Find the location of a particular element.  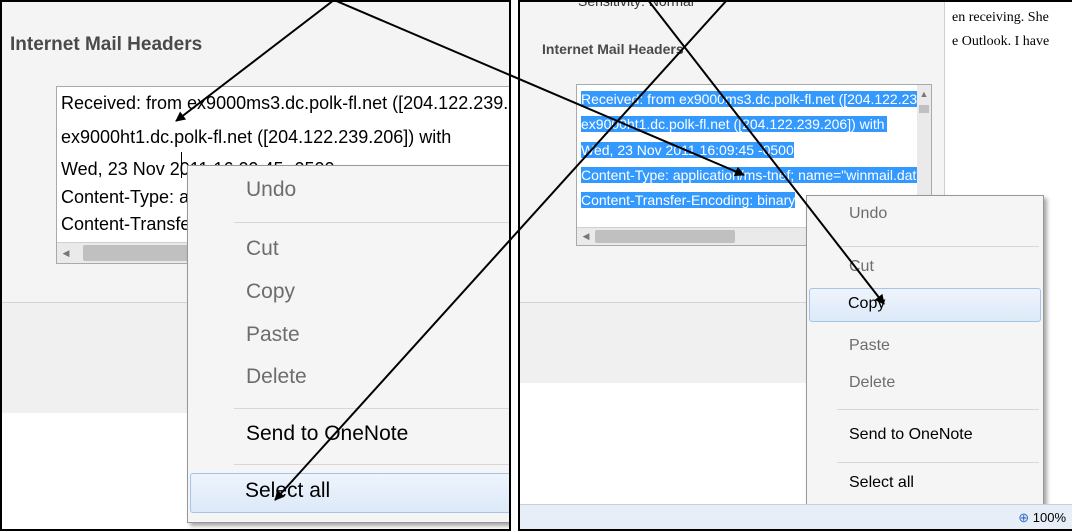

arrow-to-copy is located at coordinates (766, 152).